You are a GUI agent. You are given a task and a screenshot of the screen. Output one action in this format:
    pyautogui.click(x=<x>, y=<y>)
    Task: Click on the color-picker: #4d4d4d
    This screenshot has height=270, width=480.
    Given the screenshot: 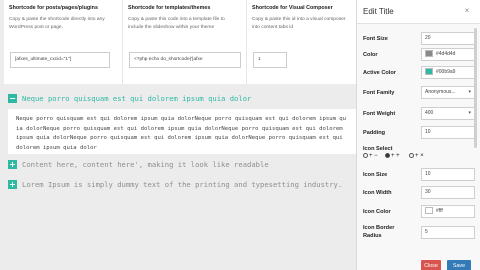 What is the action you would take?
    pyautogui.click(x=448, y=54)
    